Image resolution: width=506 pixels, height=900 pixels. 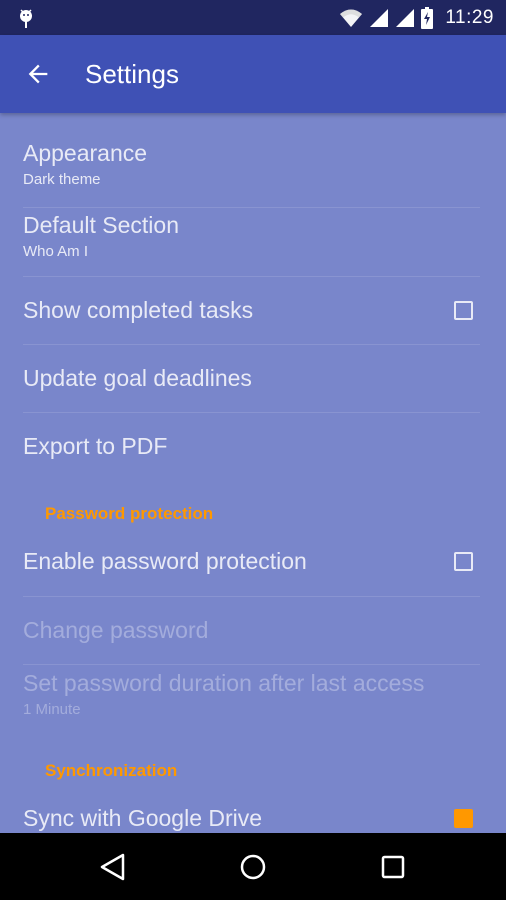 I want to click on pref-summary: Dark theme, so click(x=62, y=179).